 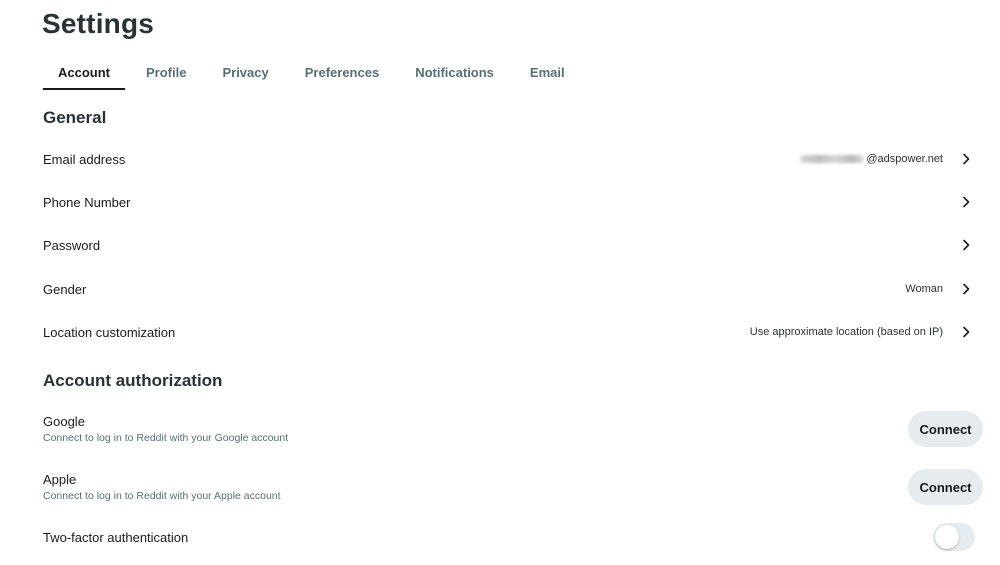 I want to click on password-value-group, so click(x=966, y=245).